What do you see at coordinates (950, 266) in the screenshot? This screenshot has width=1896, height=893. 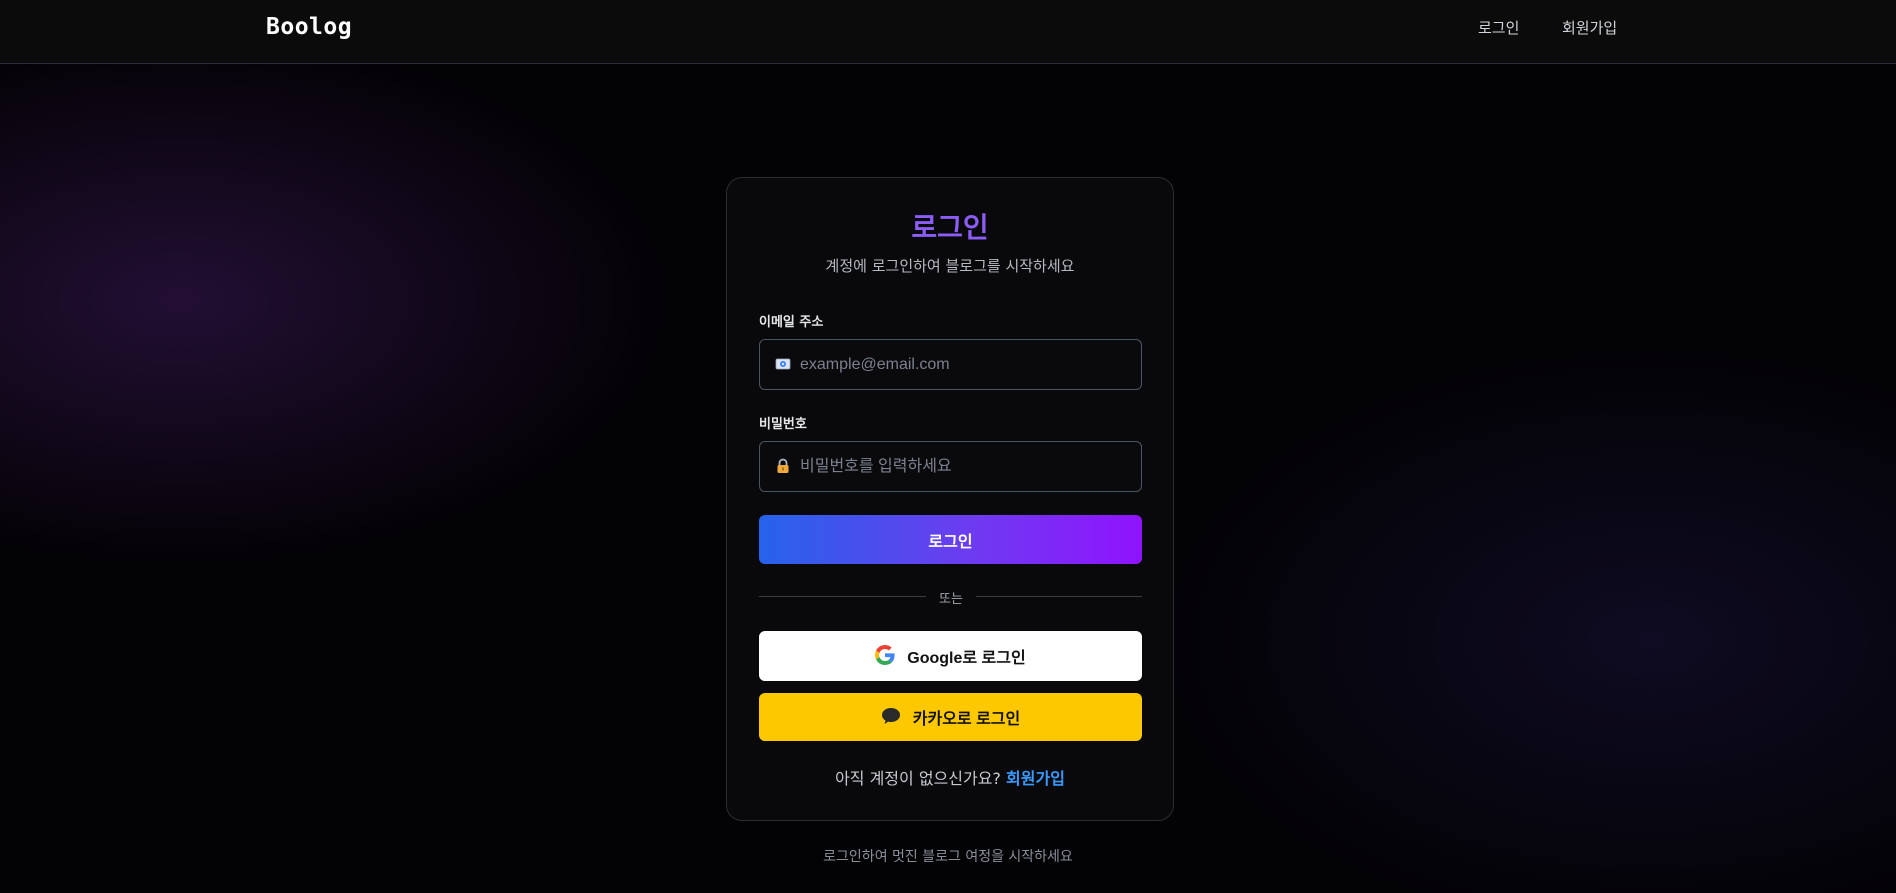 I see `login-subtitle: 계정에 로그인하여 블로그를 시작하세요` at bounding box center [950, 266].